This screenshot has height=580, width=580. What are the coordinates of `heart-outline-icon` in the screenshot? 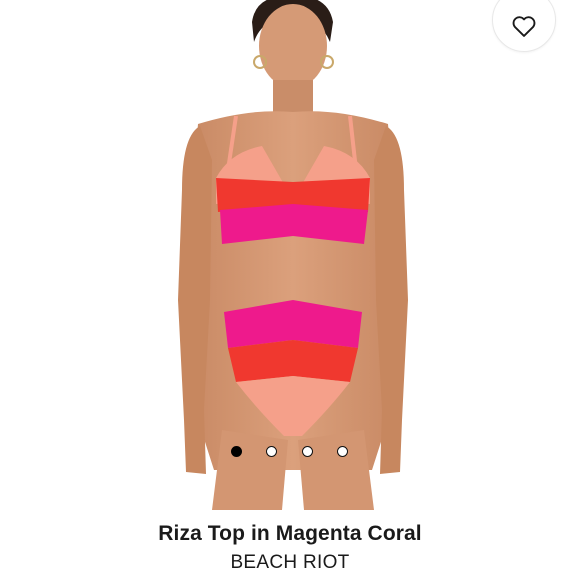 It's located at (524, 26).